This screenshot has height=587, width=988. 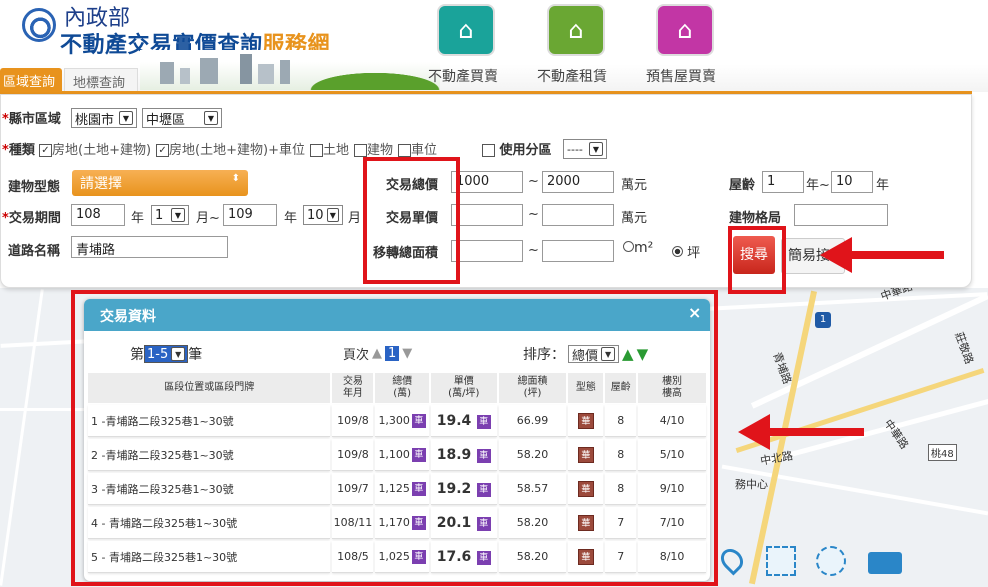 I want to click on nav-rent: 不動產租賃, so click(x=572, y=76).